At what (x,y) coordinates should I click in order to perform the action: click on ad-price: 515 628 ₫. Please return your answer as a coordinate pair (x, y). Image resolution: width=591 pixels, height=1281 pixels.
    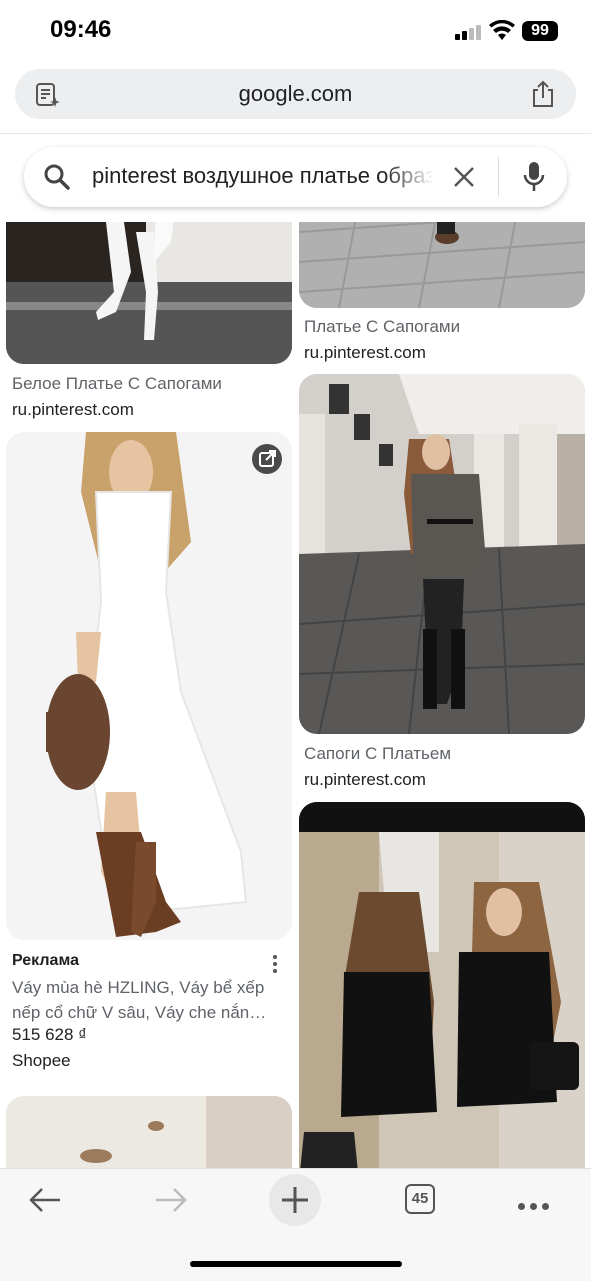
    Looking at the image, I should click on (49, 1034).